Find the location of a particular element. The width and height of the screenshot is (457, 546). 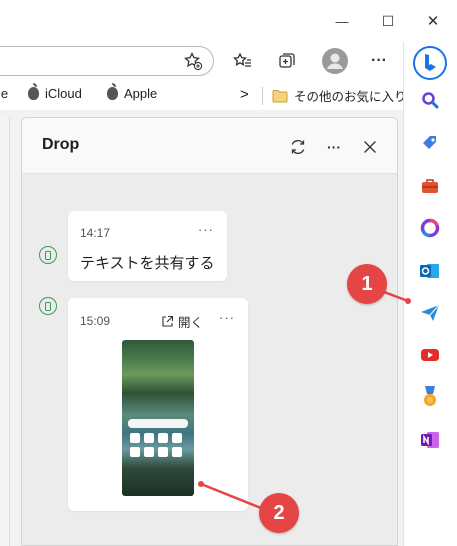

panel-more-button: ··· is located at coordinates (334, 147).